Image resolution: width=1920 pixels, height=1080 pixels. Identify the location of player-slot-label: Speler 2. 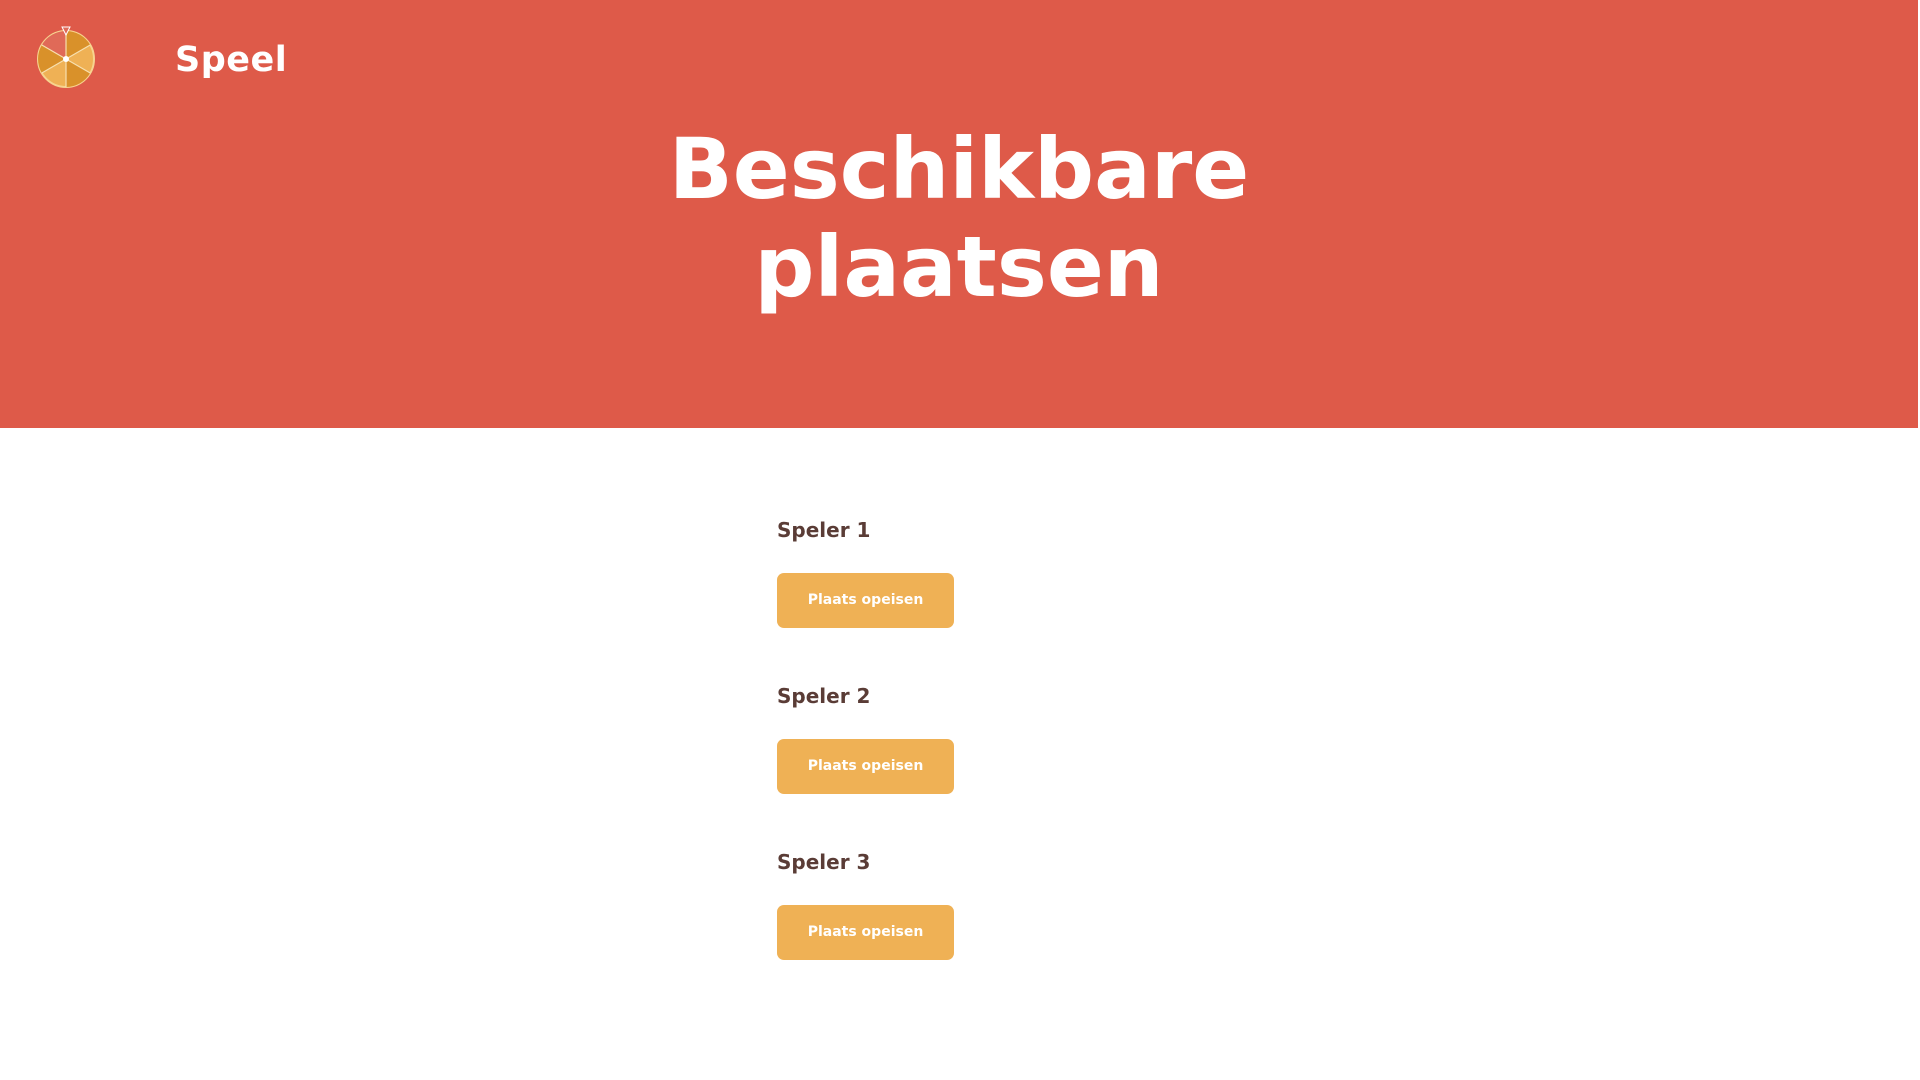
(824, 696).